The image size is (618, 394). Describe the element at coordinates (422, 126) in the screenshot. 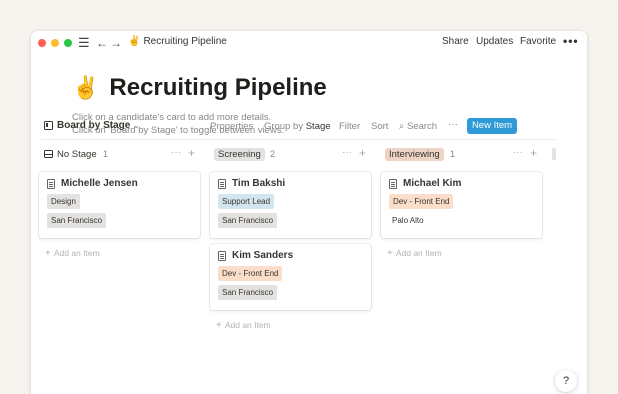

I see `search-label: Search` at that location.